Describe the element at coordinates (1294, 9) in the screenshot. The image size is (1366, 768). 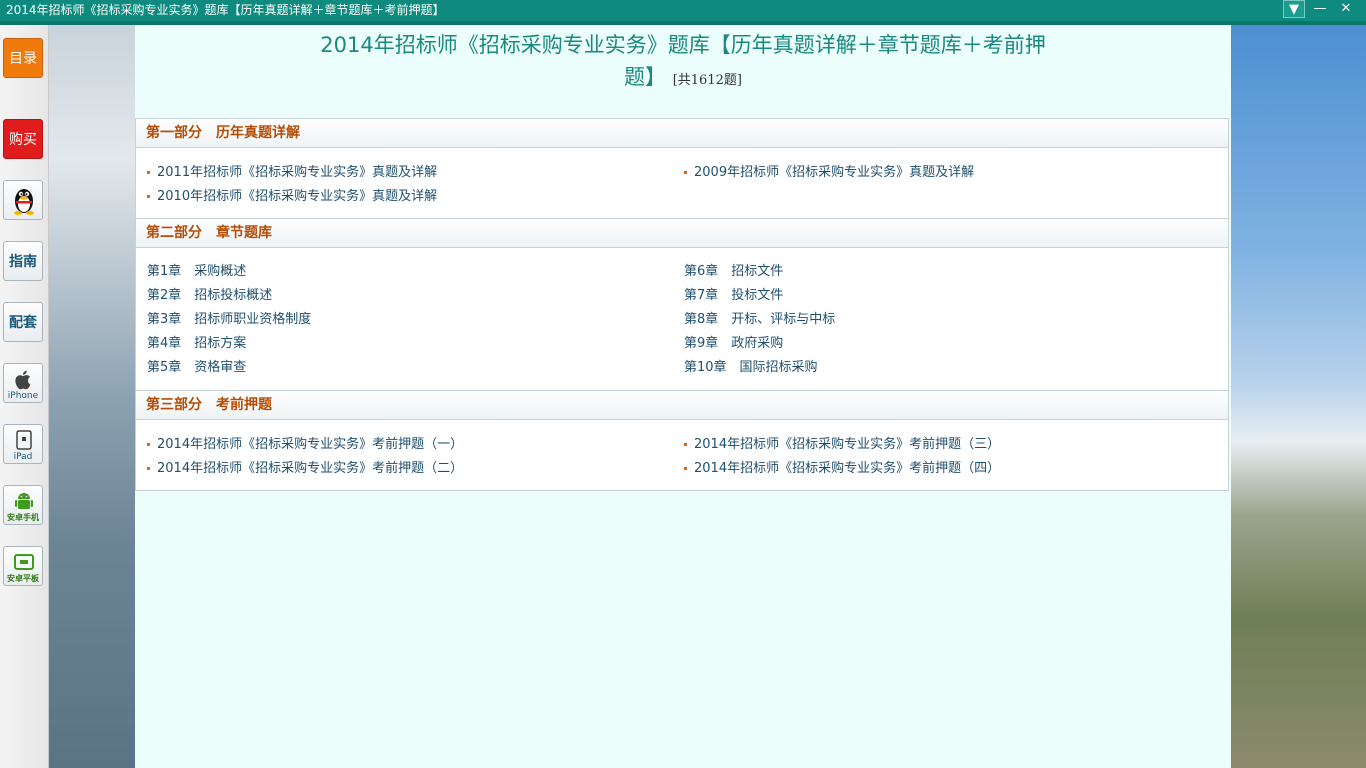
I see `dropdown-menu-icon: ▼` at that location.